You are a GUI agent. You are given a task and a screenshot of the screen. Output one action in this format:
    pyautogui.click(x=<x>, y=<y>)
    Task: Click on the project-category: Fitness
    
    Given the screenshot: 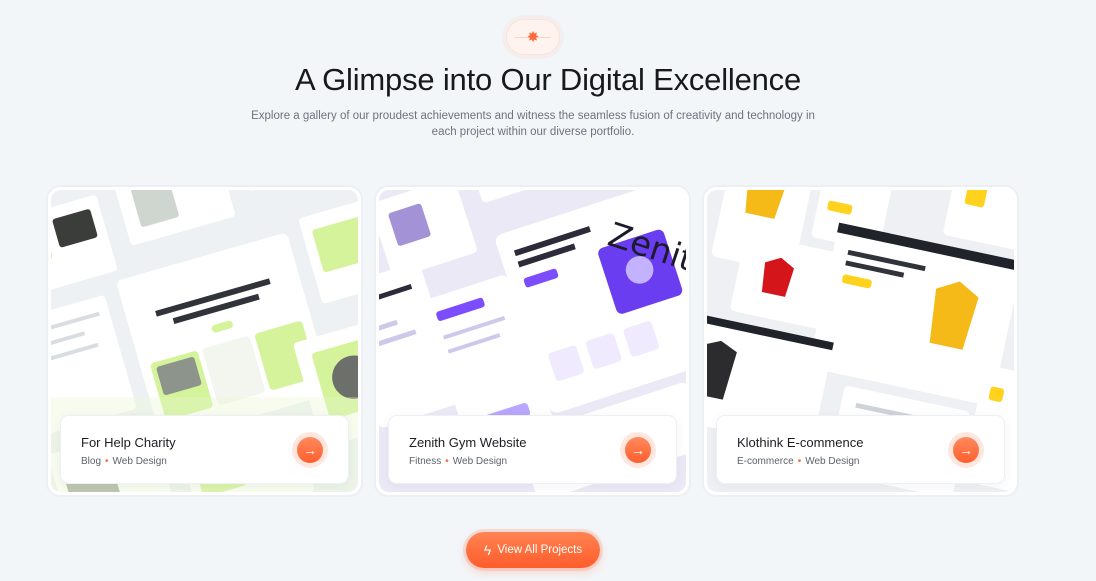 What is the action you would take?
    pyautogui.click(x=425, y=461)
    